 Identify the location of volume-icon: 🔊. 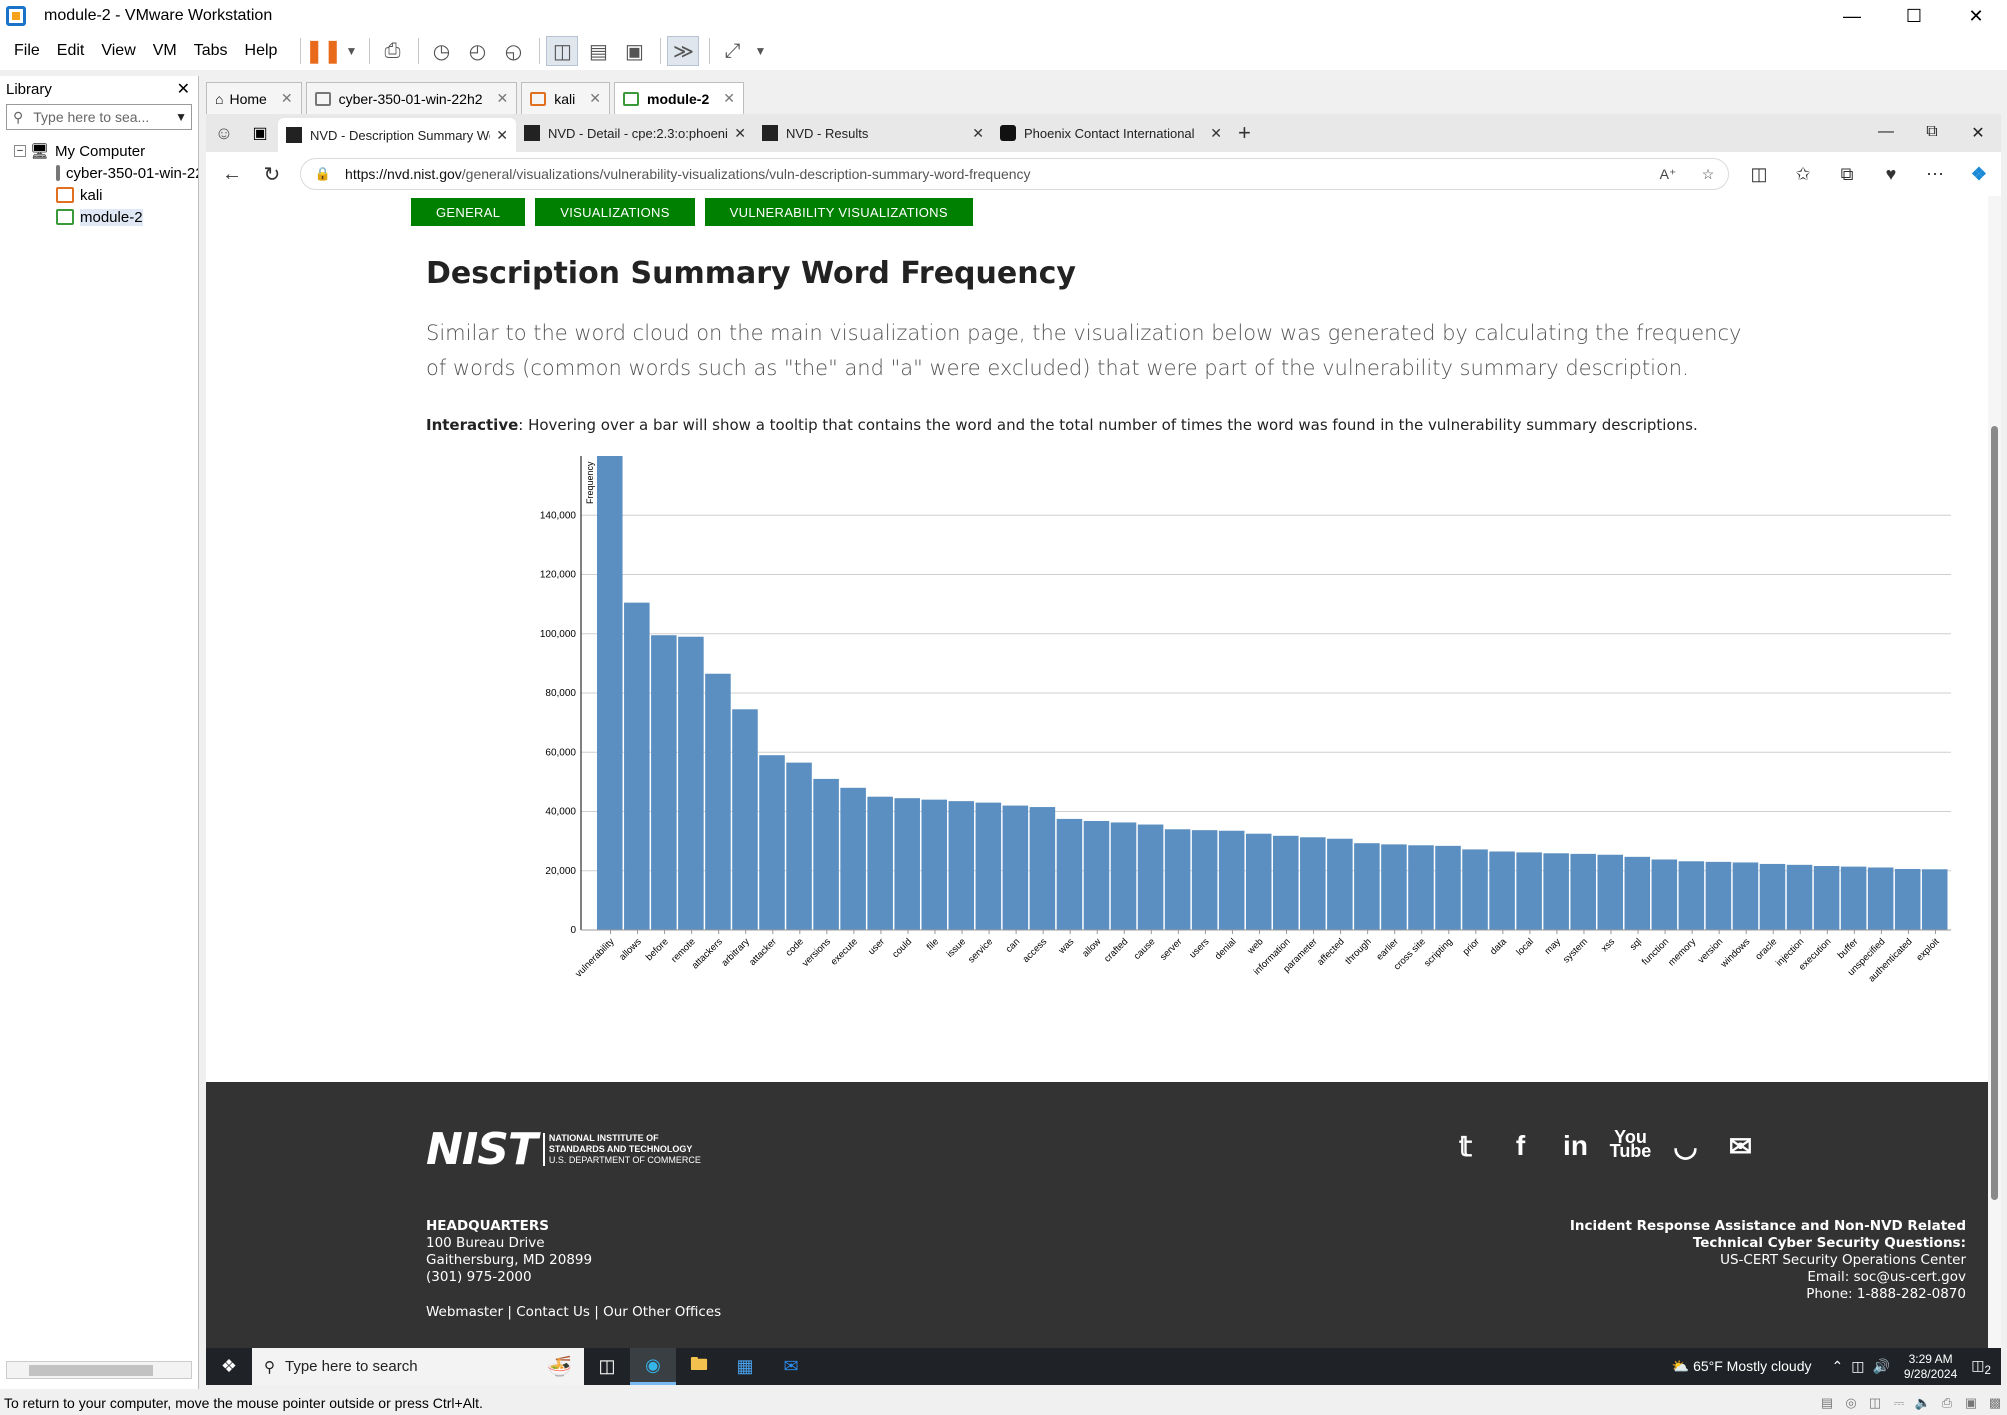
(1880, 1366).